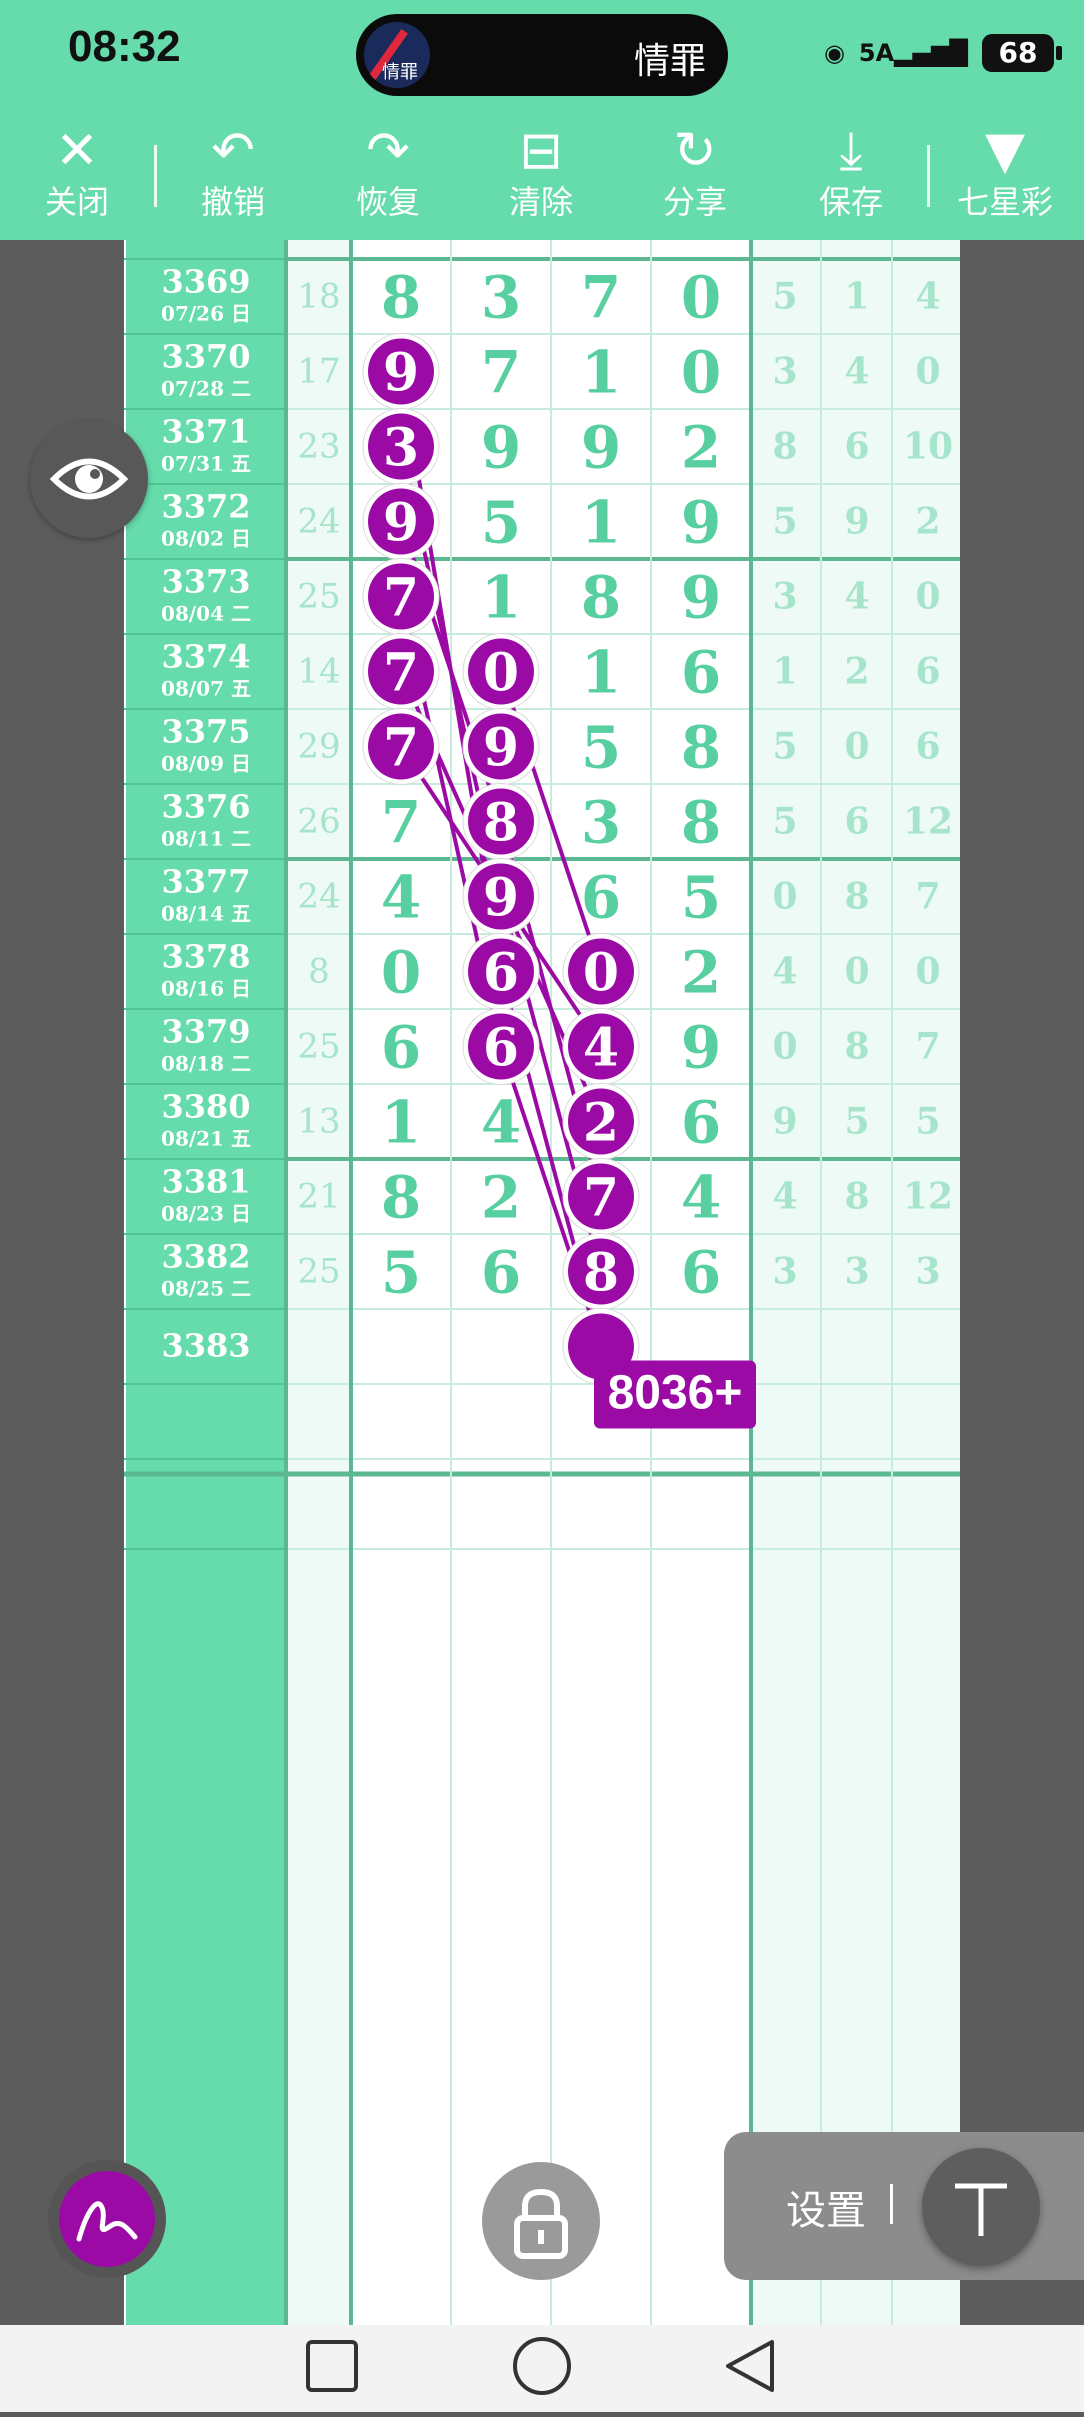 This screenshot has height=2417, width=1084. I want to click on issue-number: 3376, so click(205, 807).